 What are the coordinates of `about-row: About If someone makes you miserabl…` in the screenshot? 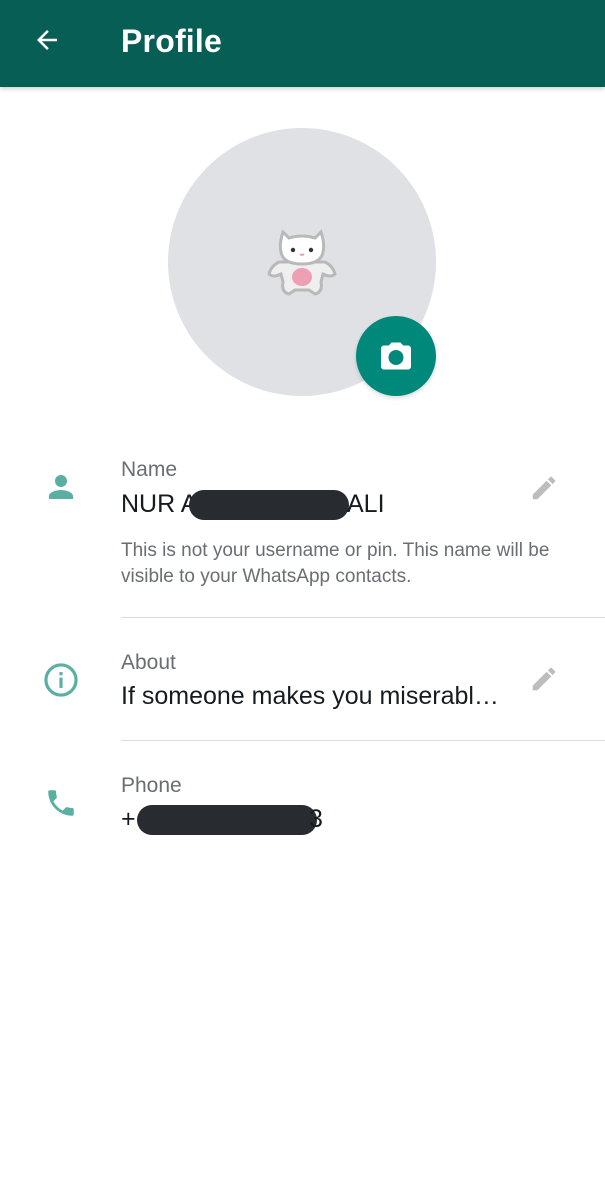 It's located at (302, 686).